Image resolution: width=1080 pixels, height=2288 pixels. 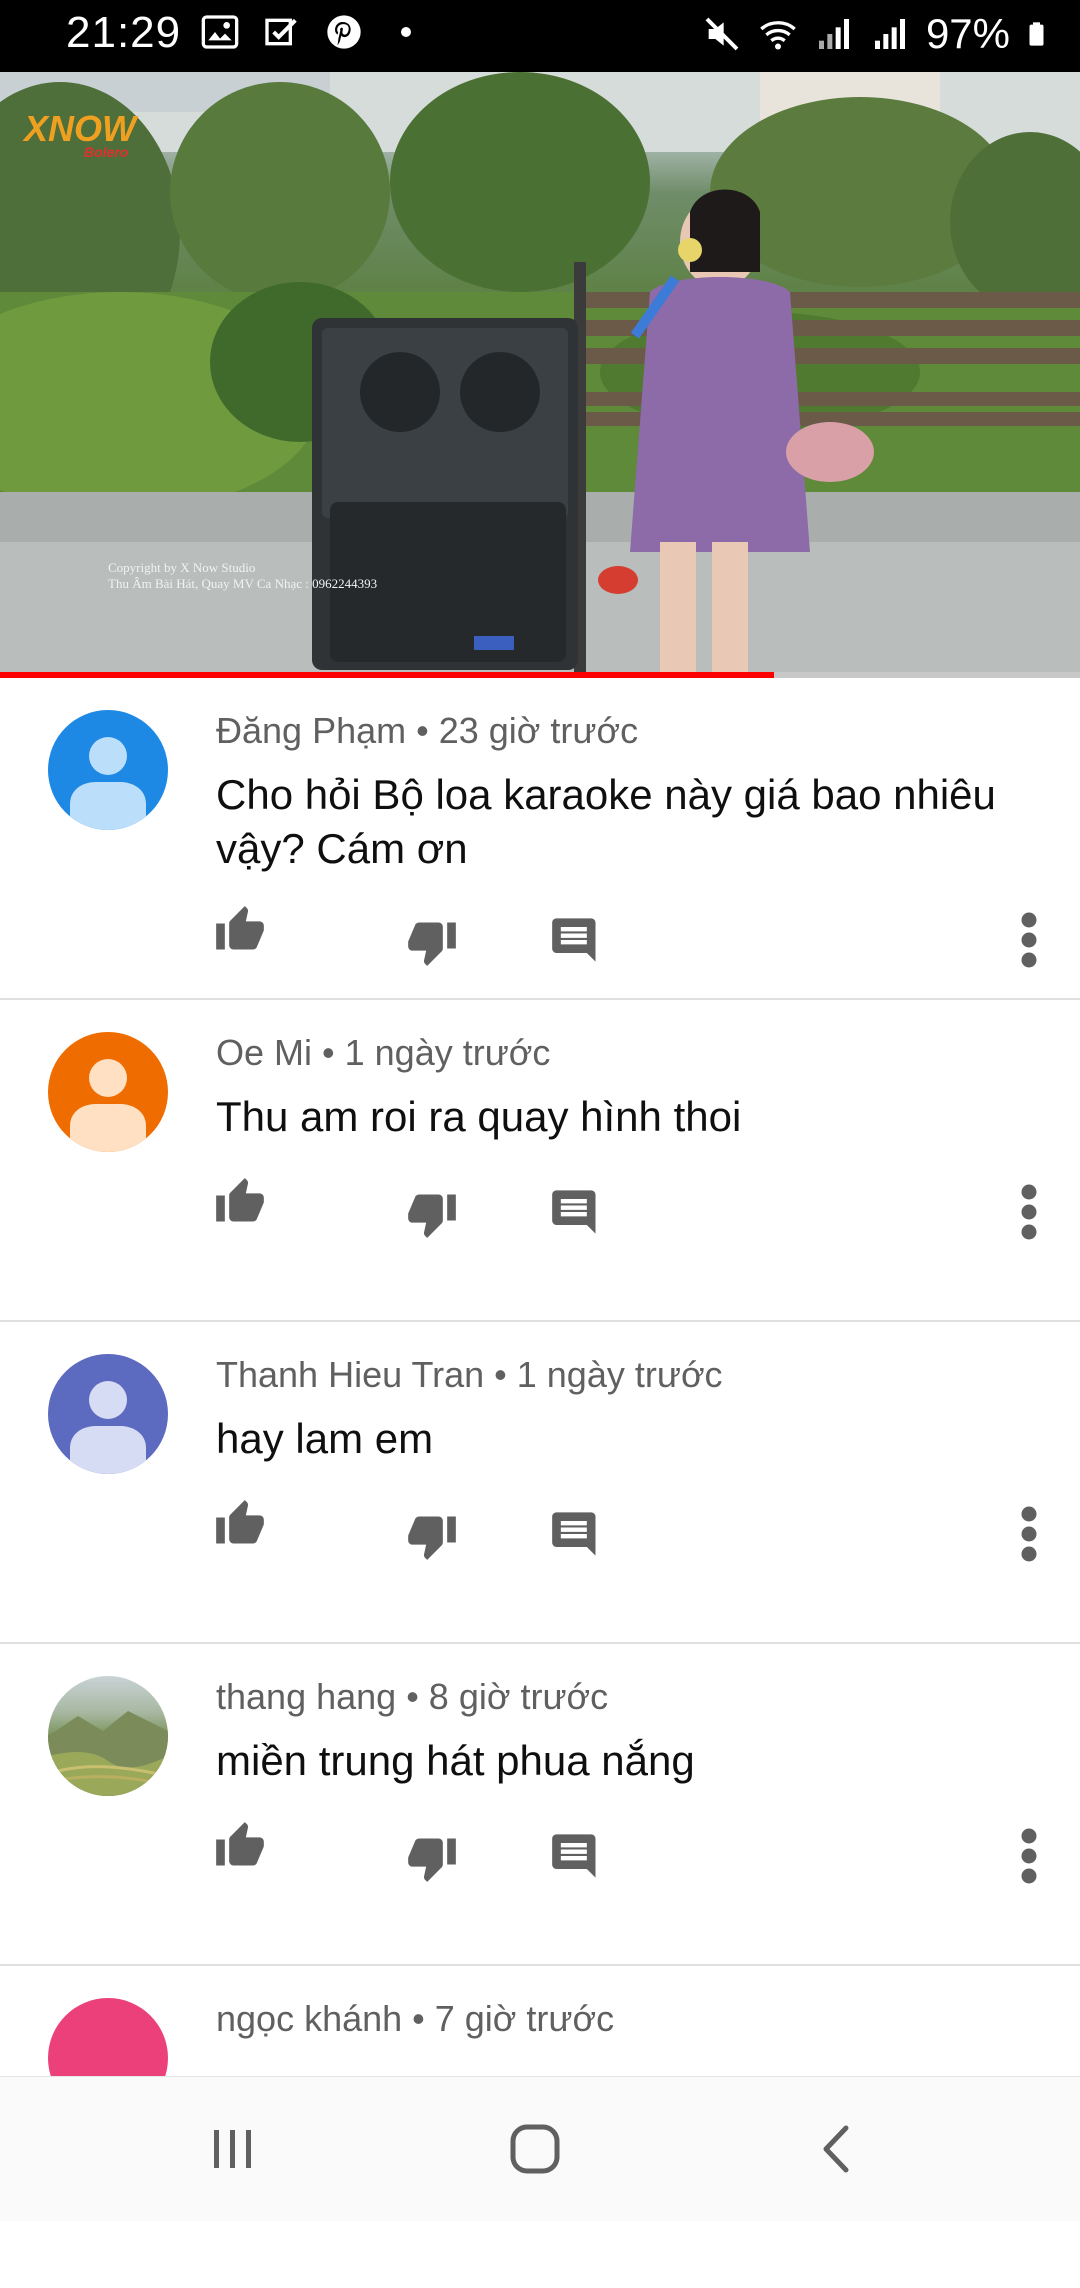 I want to click on mute-icon, so click(x=722, y=34).